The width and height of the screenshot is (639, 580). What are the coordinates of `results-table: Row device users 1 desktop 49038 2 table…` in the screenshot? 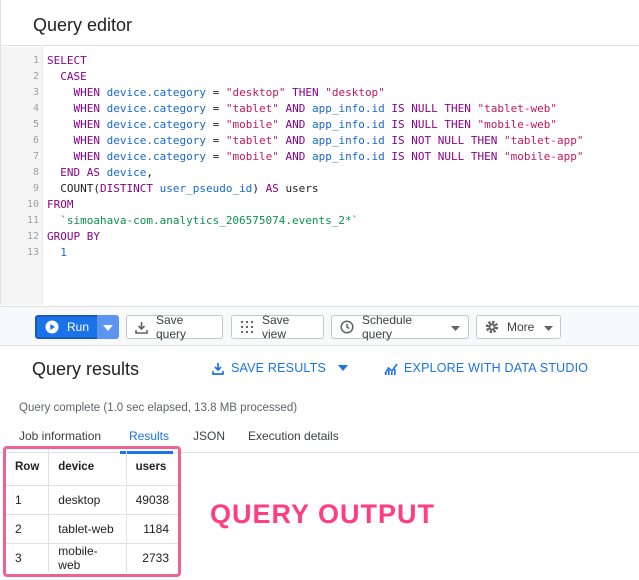 It's located at (92, 510).